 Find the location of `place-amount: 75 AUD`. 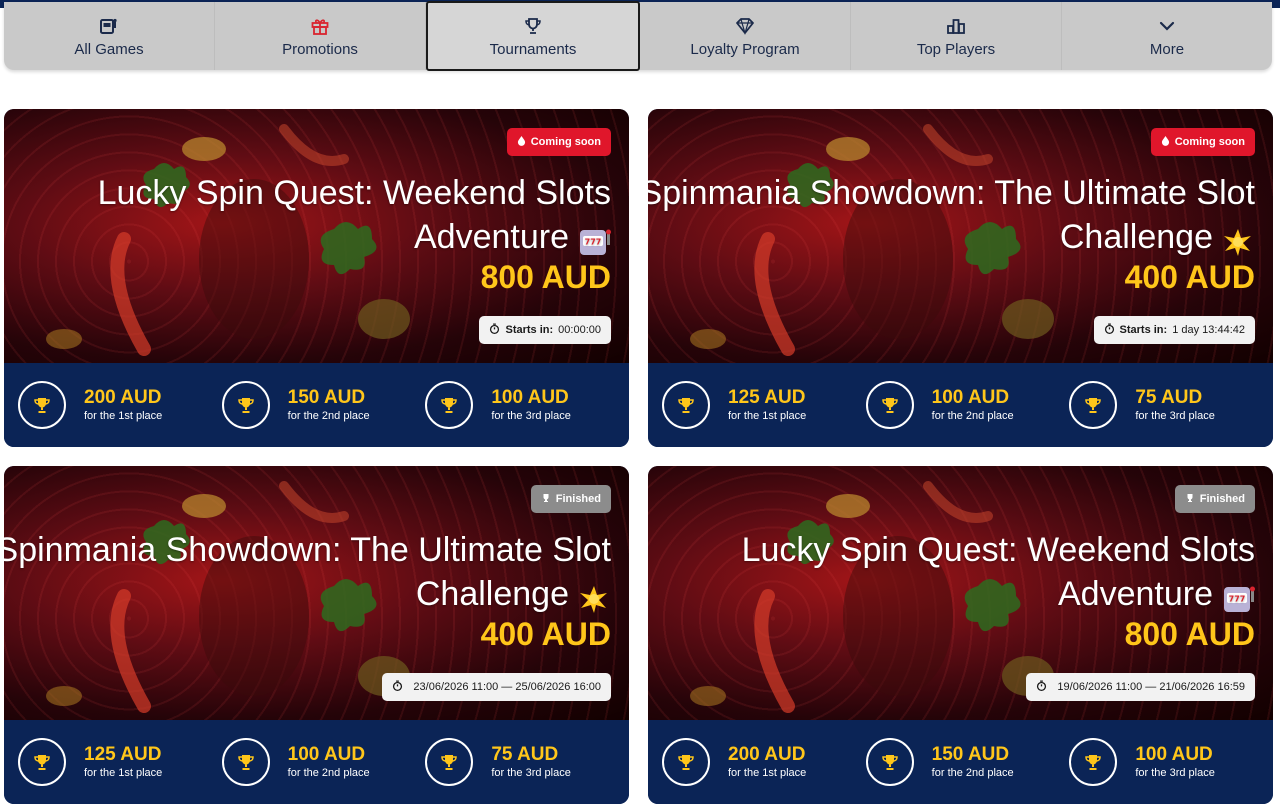

place-amount: 75 AUD is located at coordinates (525, 754).